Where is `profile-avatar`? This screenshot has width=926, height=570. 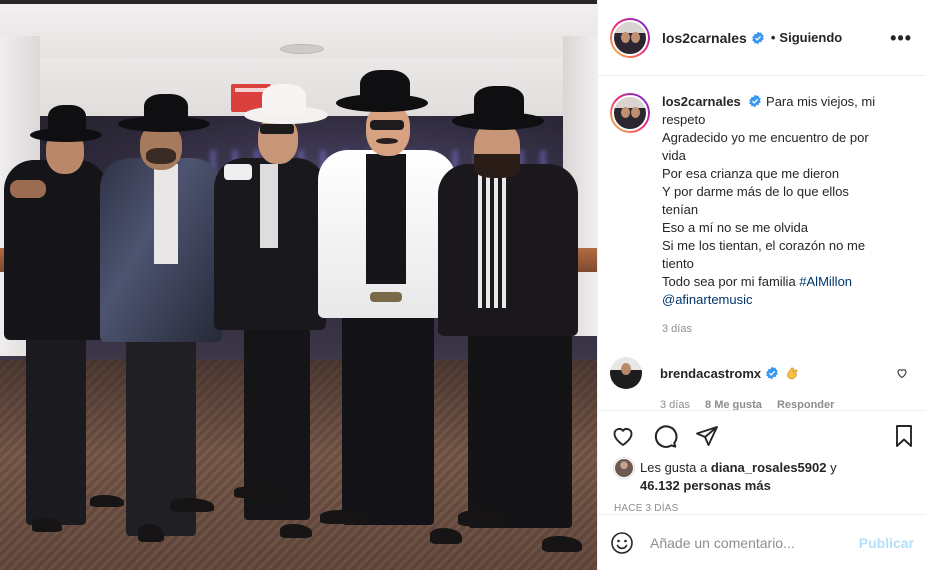 profile-avatar is located at coordinates (630, 37).